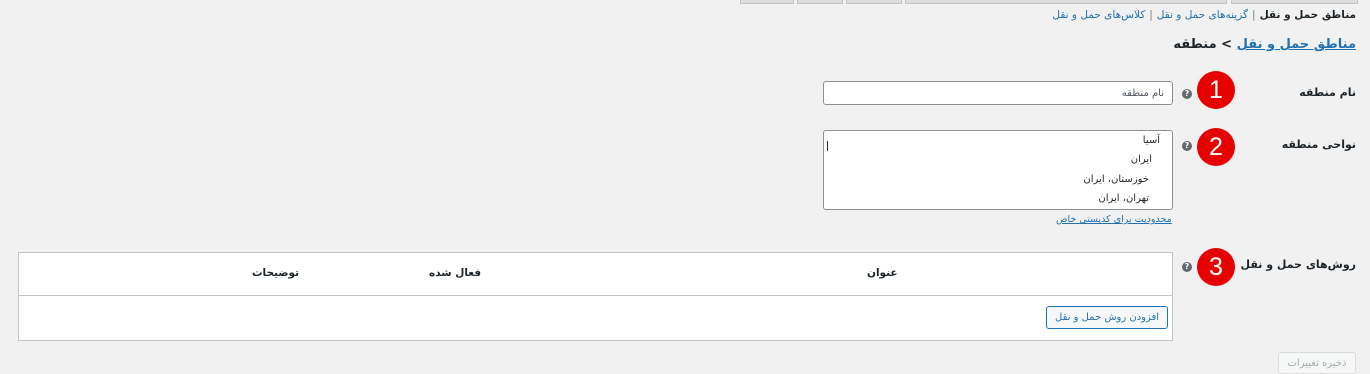  Describe the element at coordinates (1107, 317) in the screenshot. I see `add-shipping-method-button: افزودن روش حمل و نقل` at that location.